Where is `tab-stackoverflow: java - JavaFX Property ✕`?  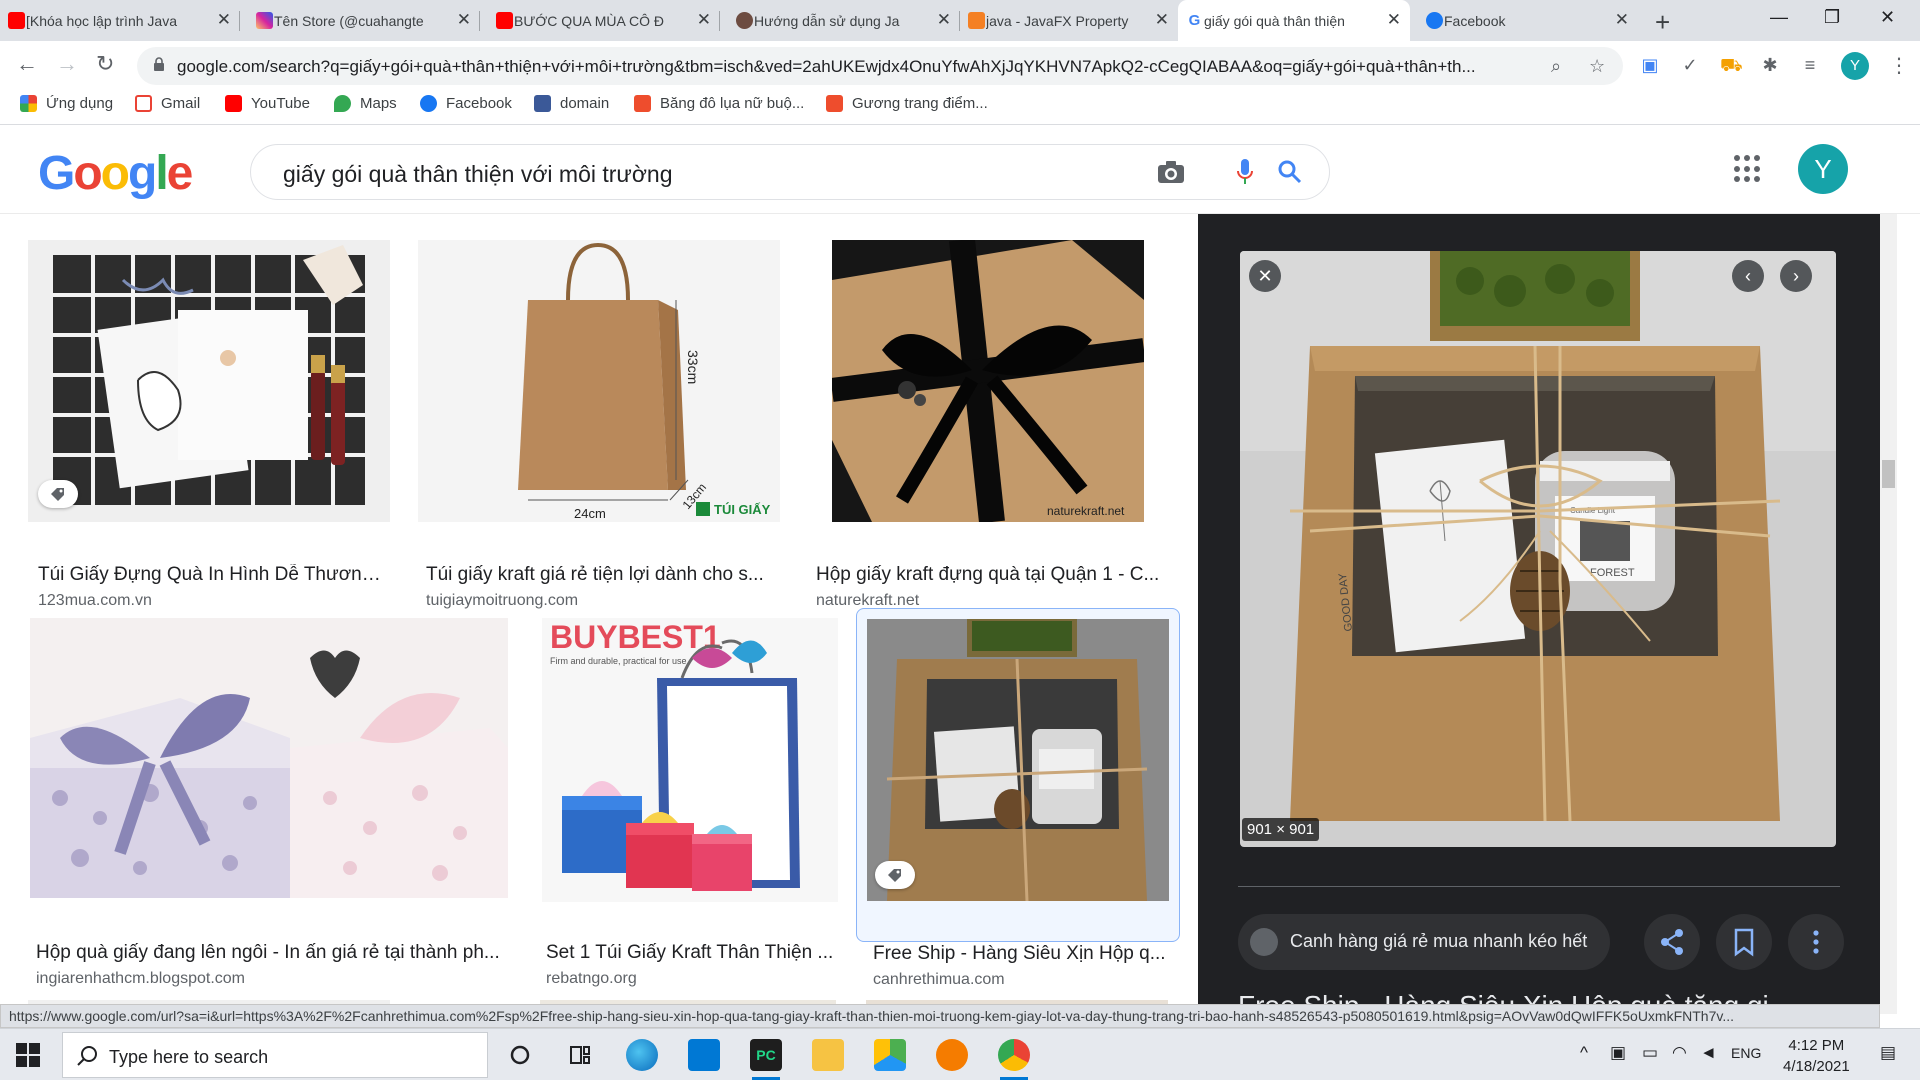
tab-stackoverflow: java - JavaFX Property ✕ is located at coordinates (1069, 20).